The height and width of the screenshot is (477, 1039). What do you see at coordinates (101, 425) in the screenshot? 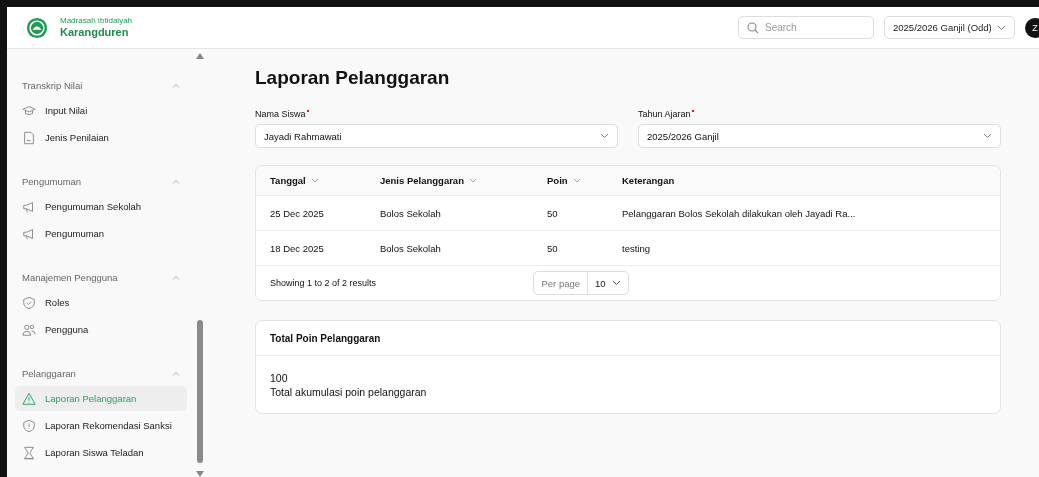
I see `sidebar-item: Laporan Rekomendasi Sanksi` at bounding box center [101, 425].